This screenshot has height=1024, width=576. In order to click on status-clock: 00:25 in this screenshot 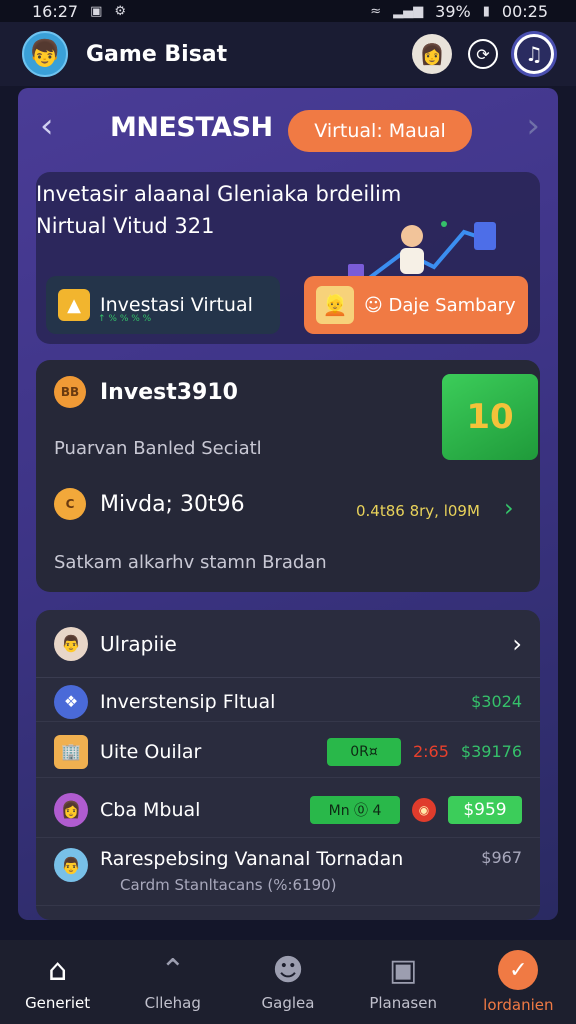, I will do `click(524, 11)`.